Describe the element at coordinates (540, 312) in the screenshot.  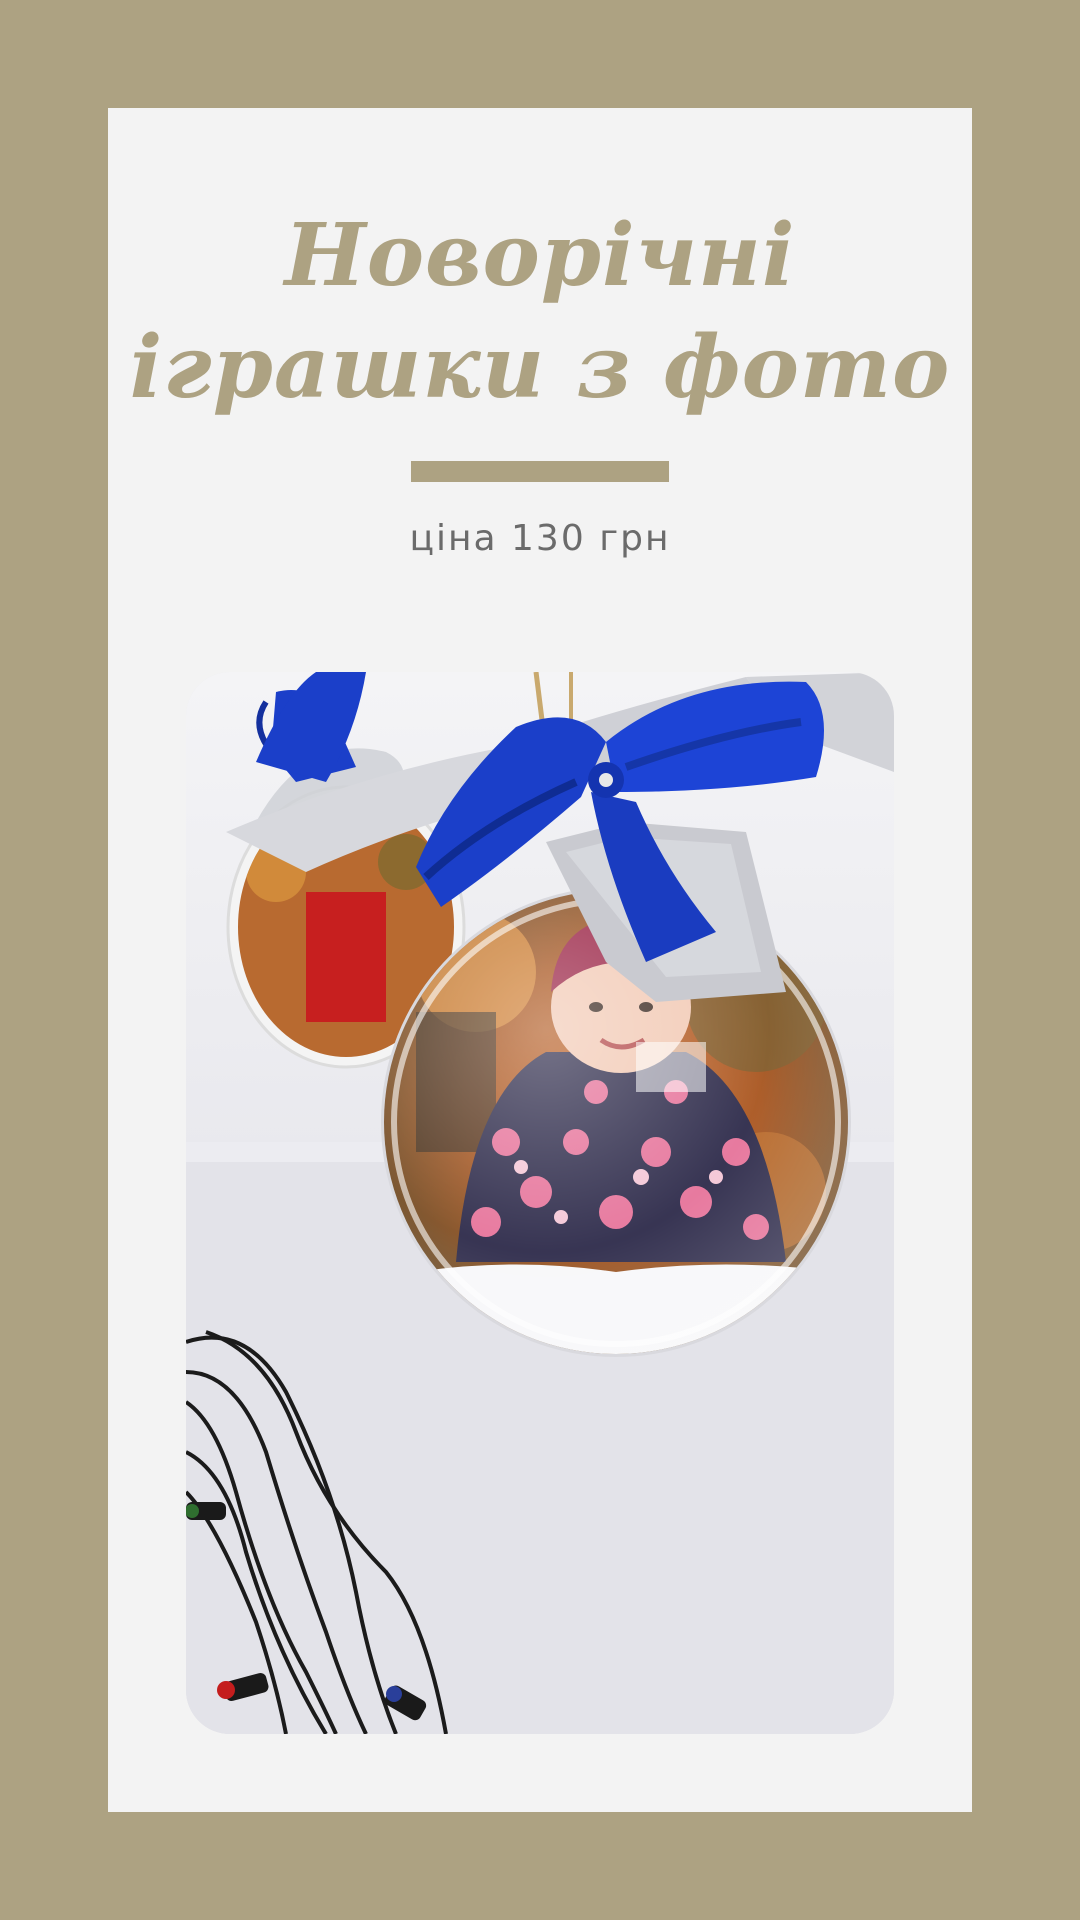
I see `page-title: Новорічні іграшки з фото` at that location.